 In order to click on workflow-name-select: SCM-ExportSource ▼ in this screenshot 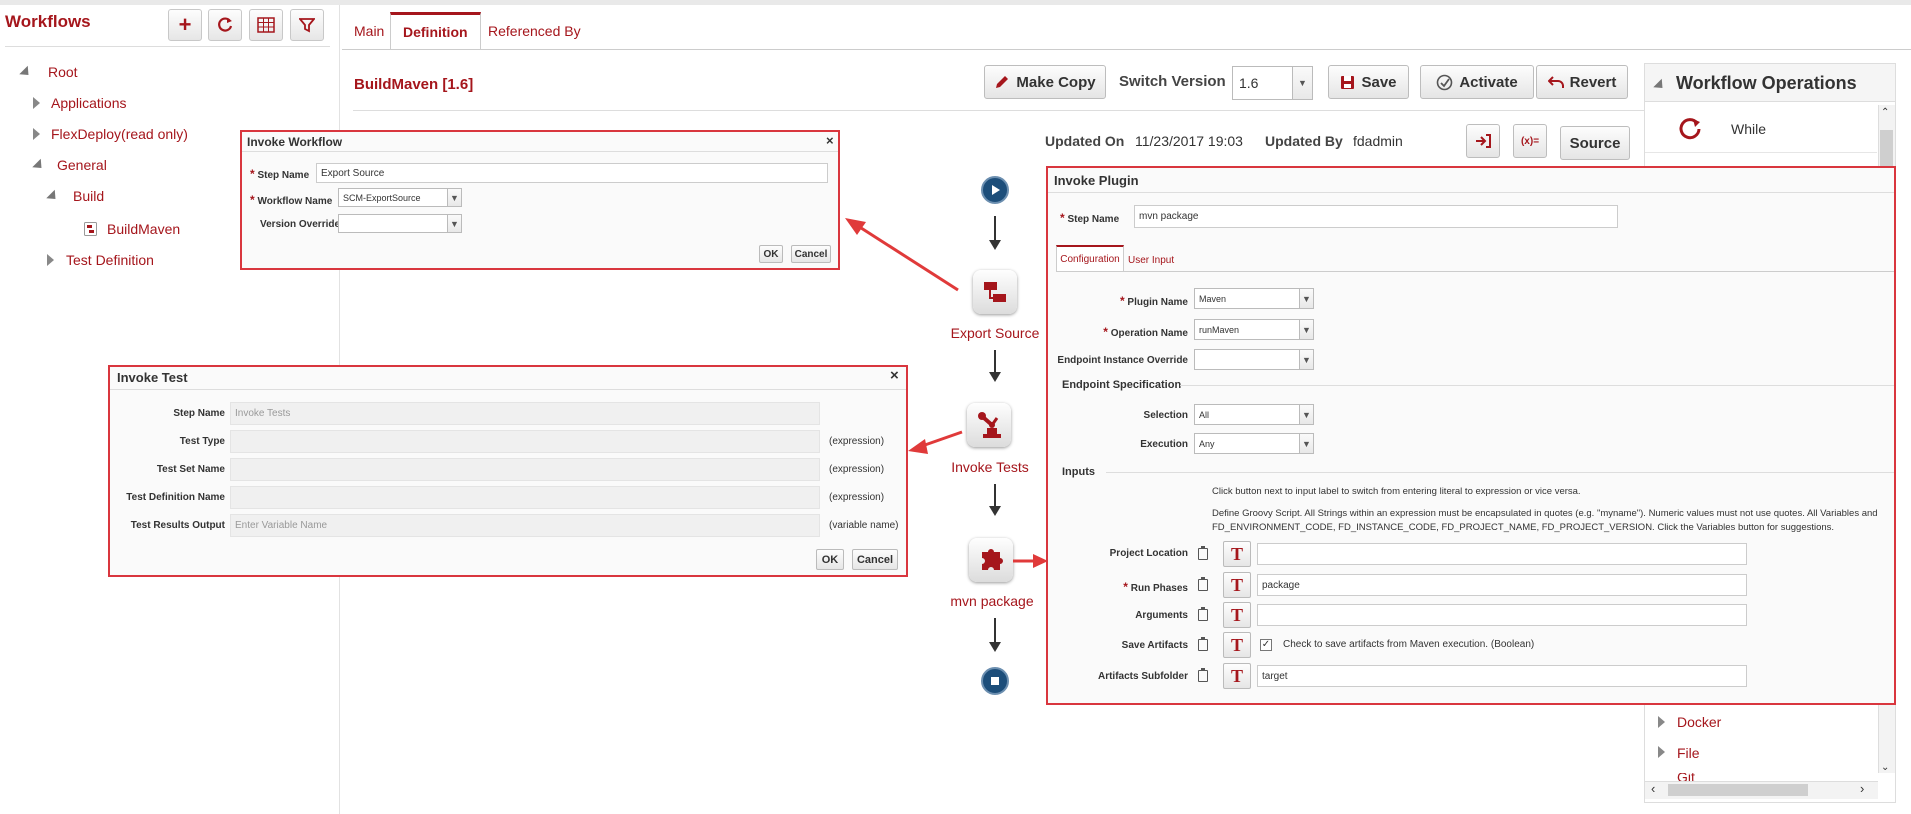, I will do `click(400, 197)`.